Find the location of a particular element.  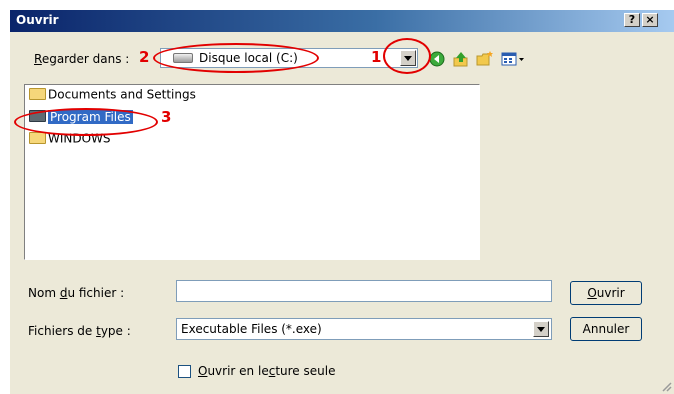

readonly-checkbox is located at coordinates (184, 371).